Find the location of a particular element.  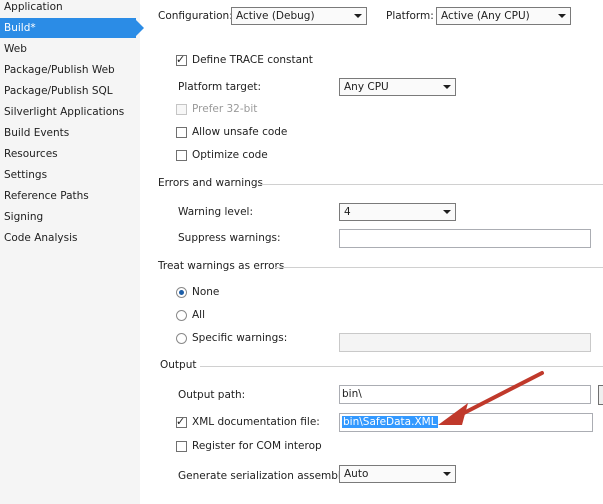

sidebar-item-build-events: Build Events is located at coordinates (70, 133).